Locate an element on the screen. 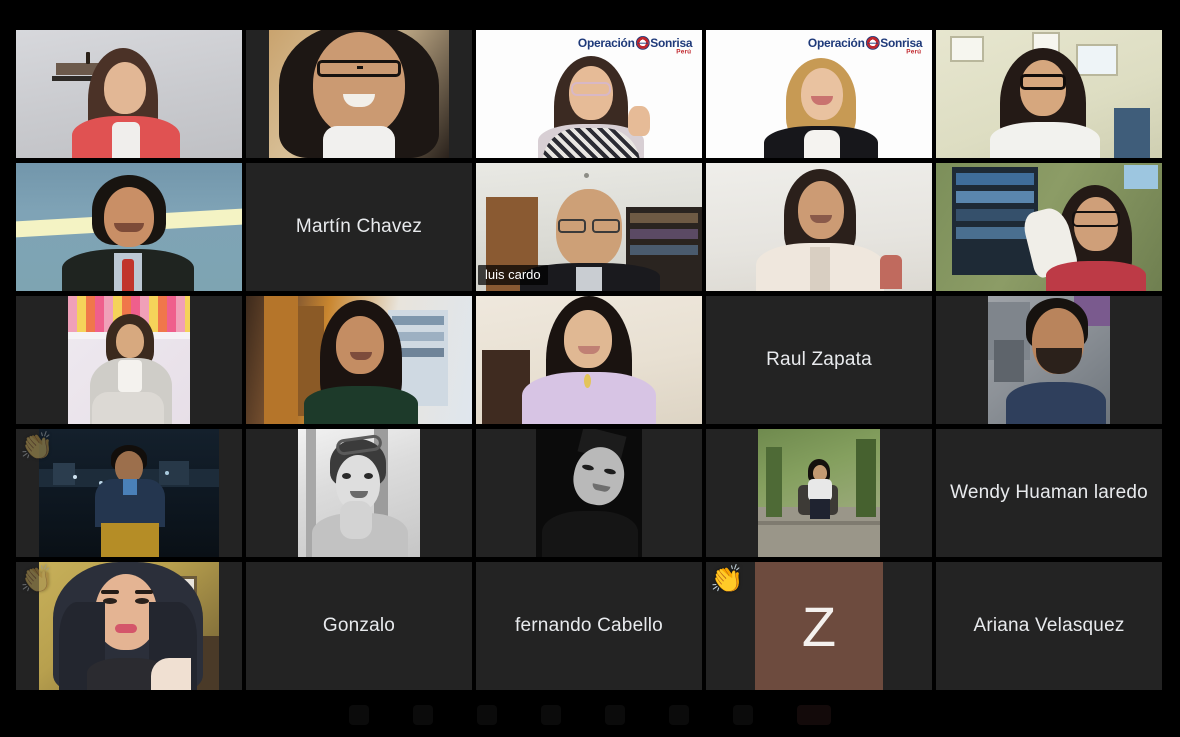 This screenshot has height=737, width=1180. participant-tile: Raul Zapata is located at coordinates (819, 360).